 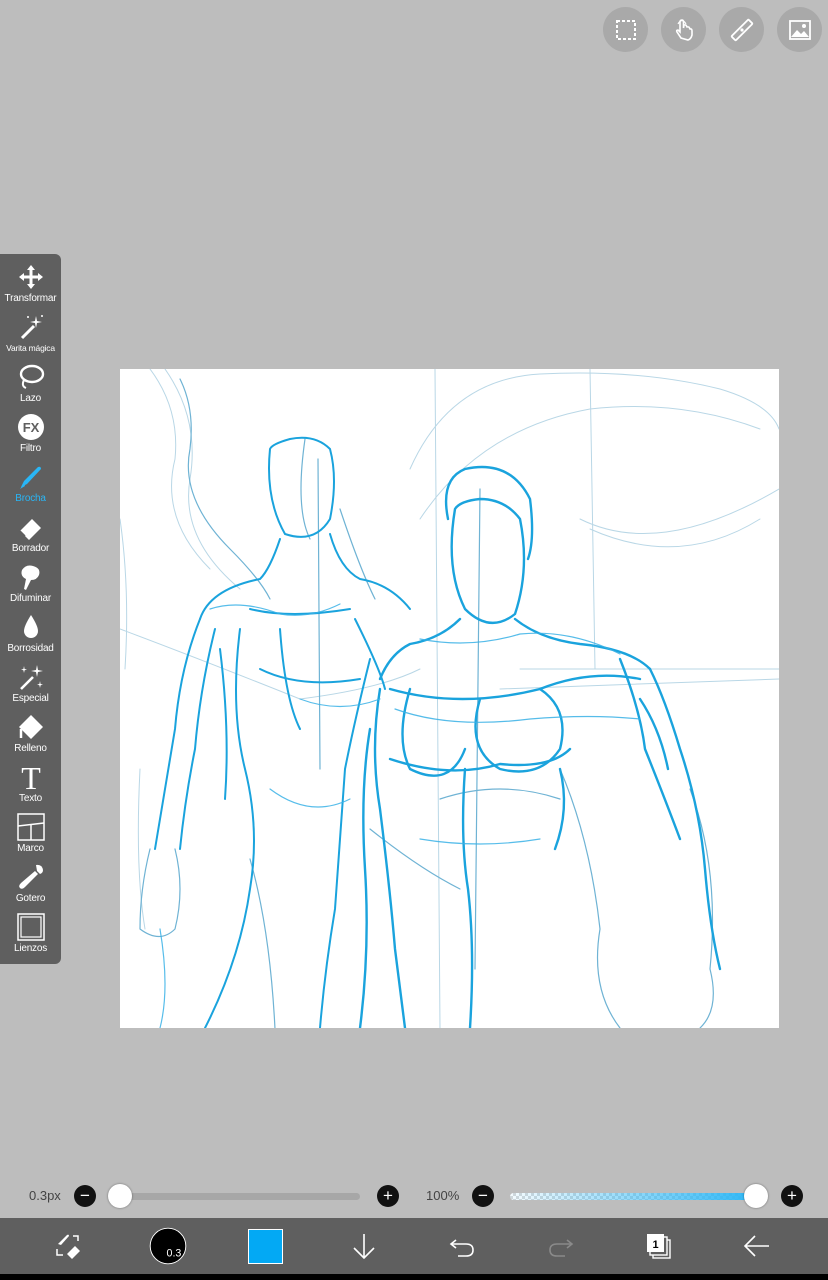 What do you see at coordinates (388, 1196) in the screenshot?
I see `brush-size-increase-button: +` at bounding box center [388, 1196].